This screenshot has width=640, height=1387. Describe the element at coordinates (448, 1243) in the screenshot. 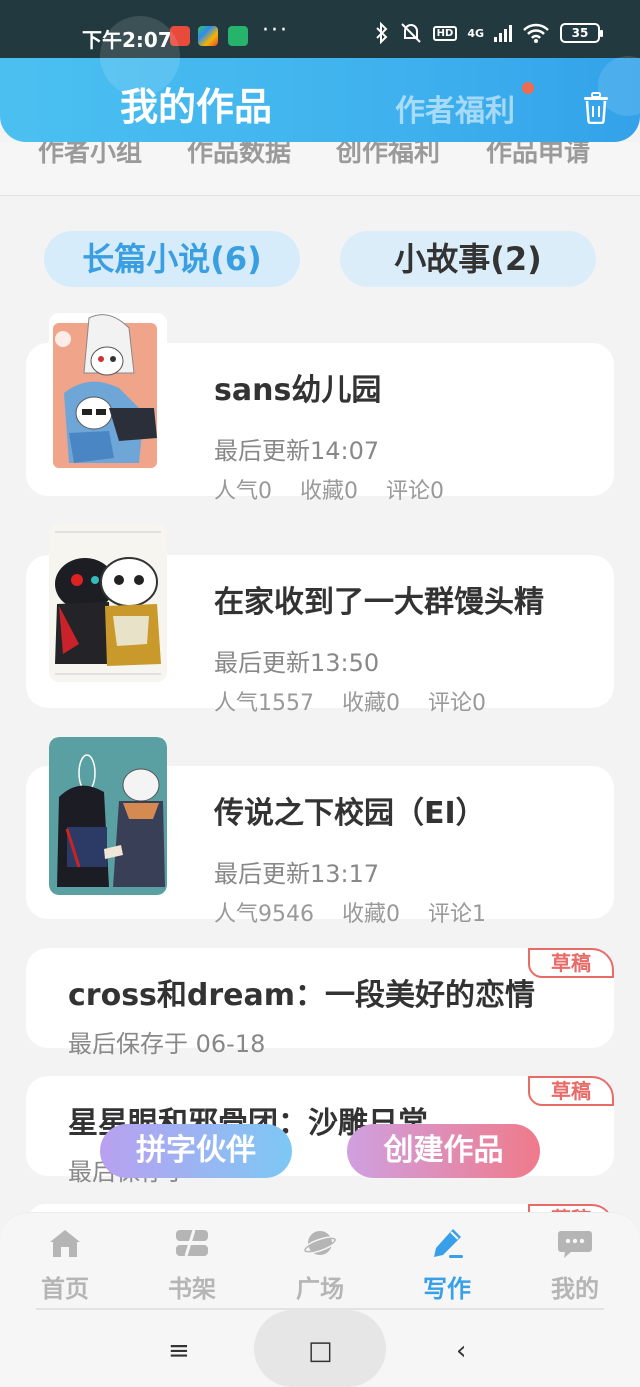

I see `pen-icon` at that location.